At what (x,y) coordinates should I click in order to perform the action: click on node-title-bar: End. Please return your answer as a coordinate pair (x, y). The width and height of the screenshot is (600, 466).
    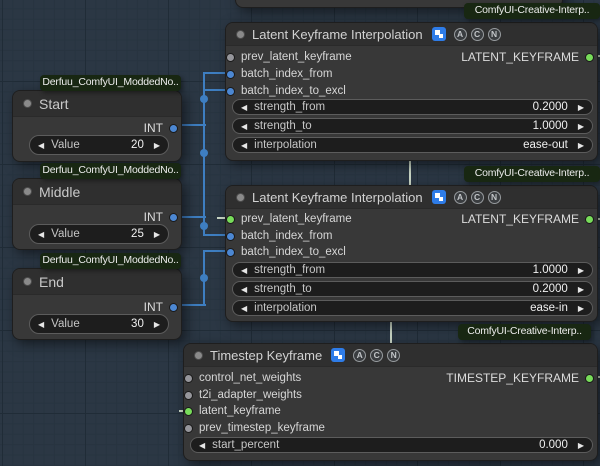
    Looking at the image, I should click on (97, 282).